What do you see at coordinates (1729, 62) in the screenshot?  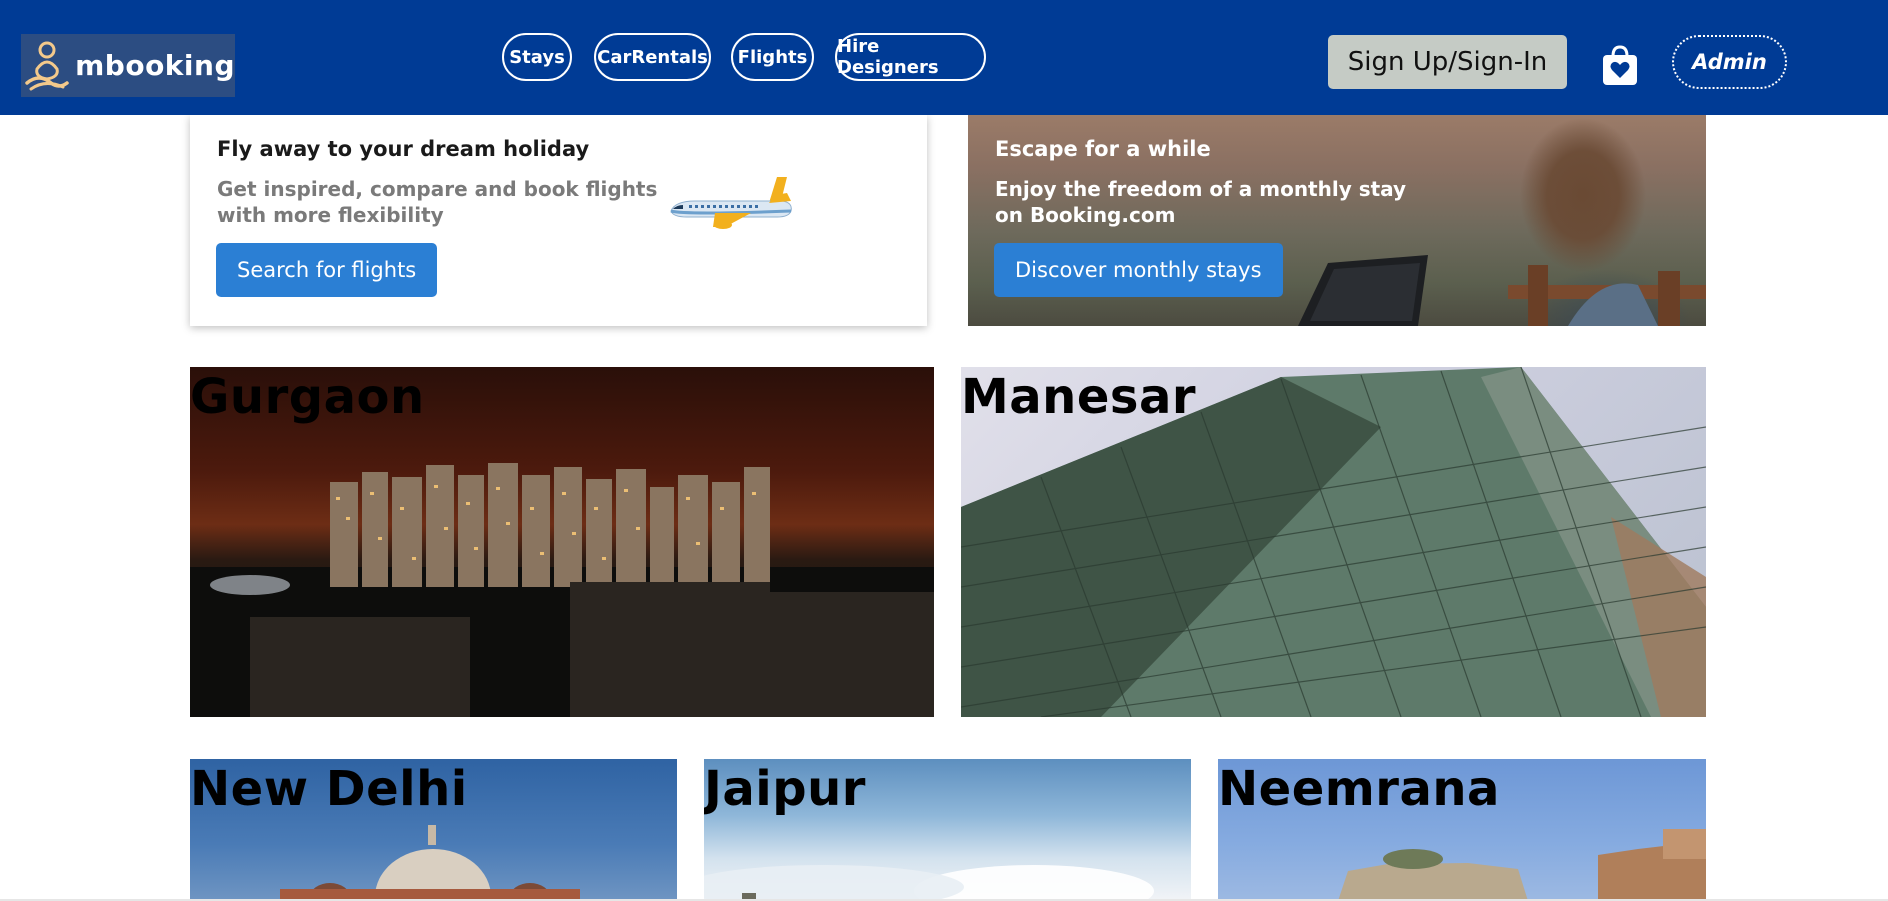 I see `admin-button: Admin` at bounding box center [1729, 62].